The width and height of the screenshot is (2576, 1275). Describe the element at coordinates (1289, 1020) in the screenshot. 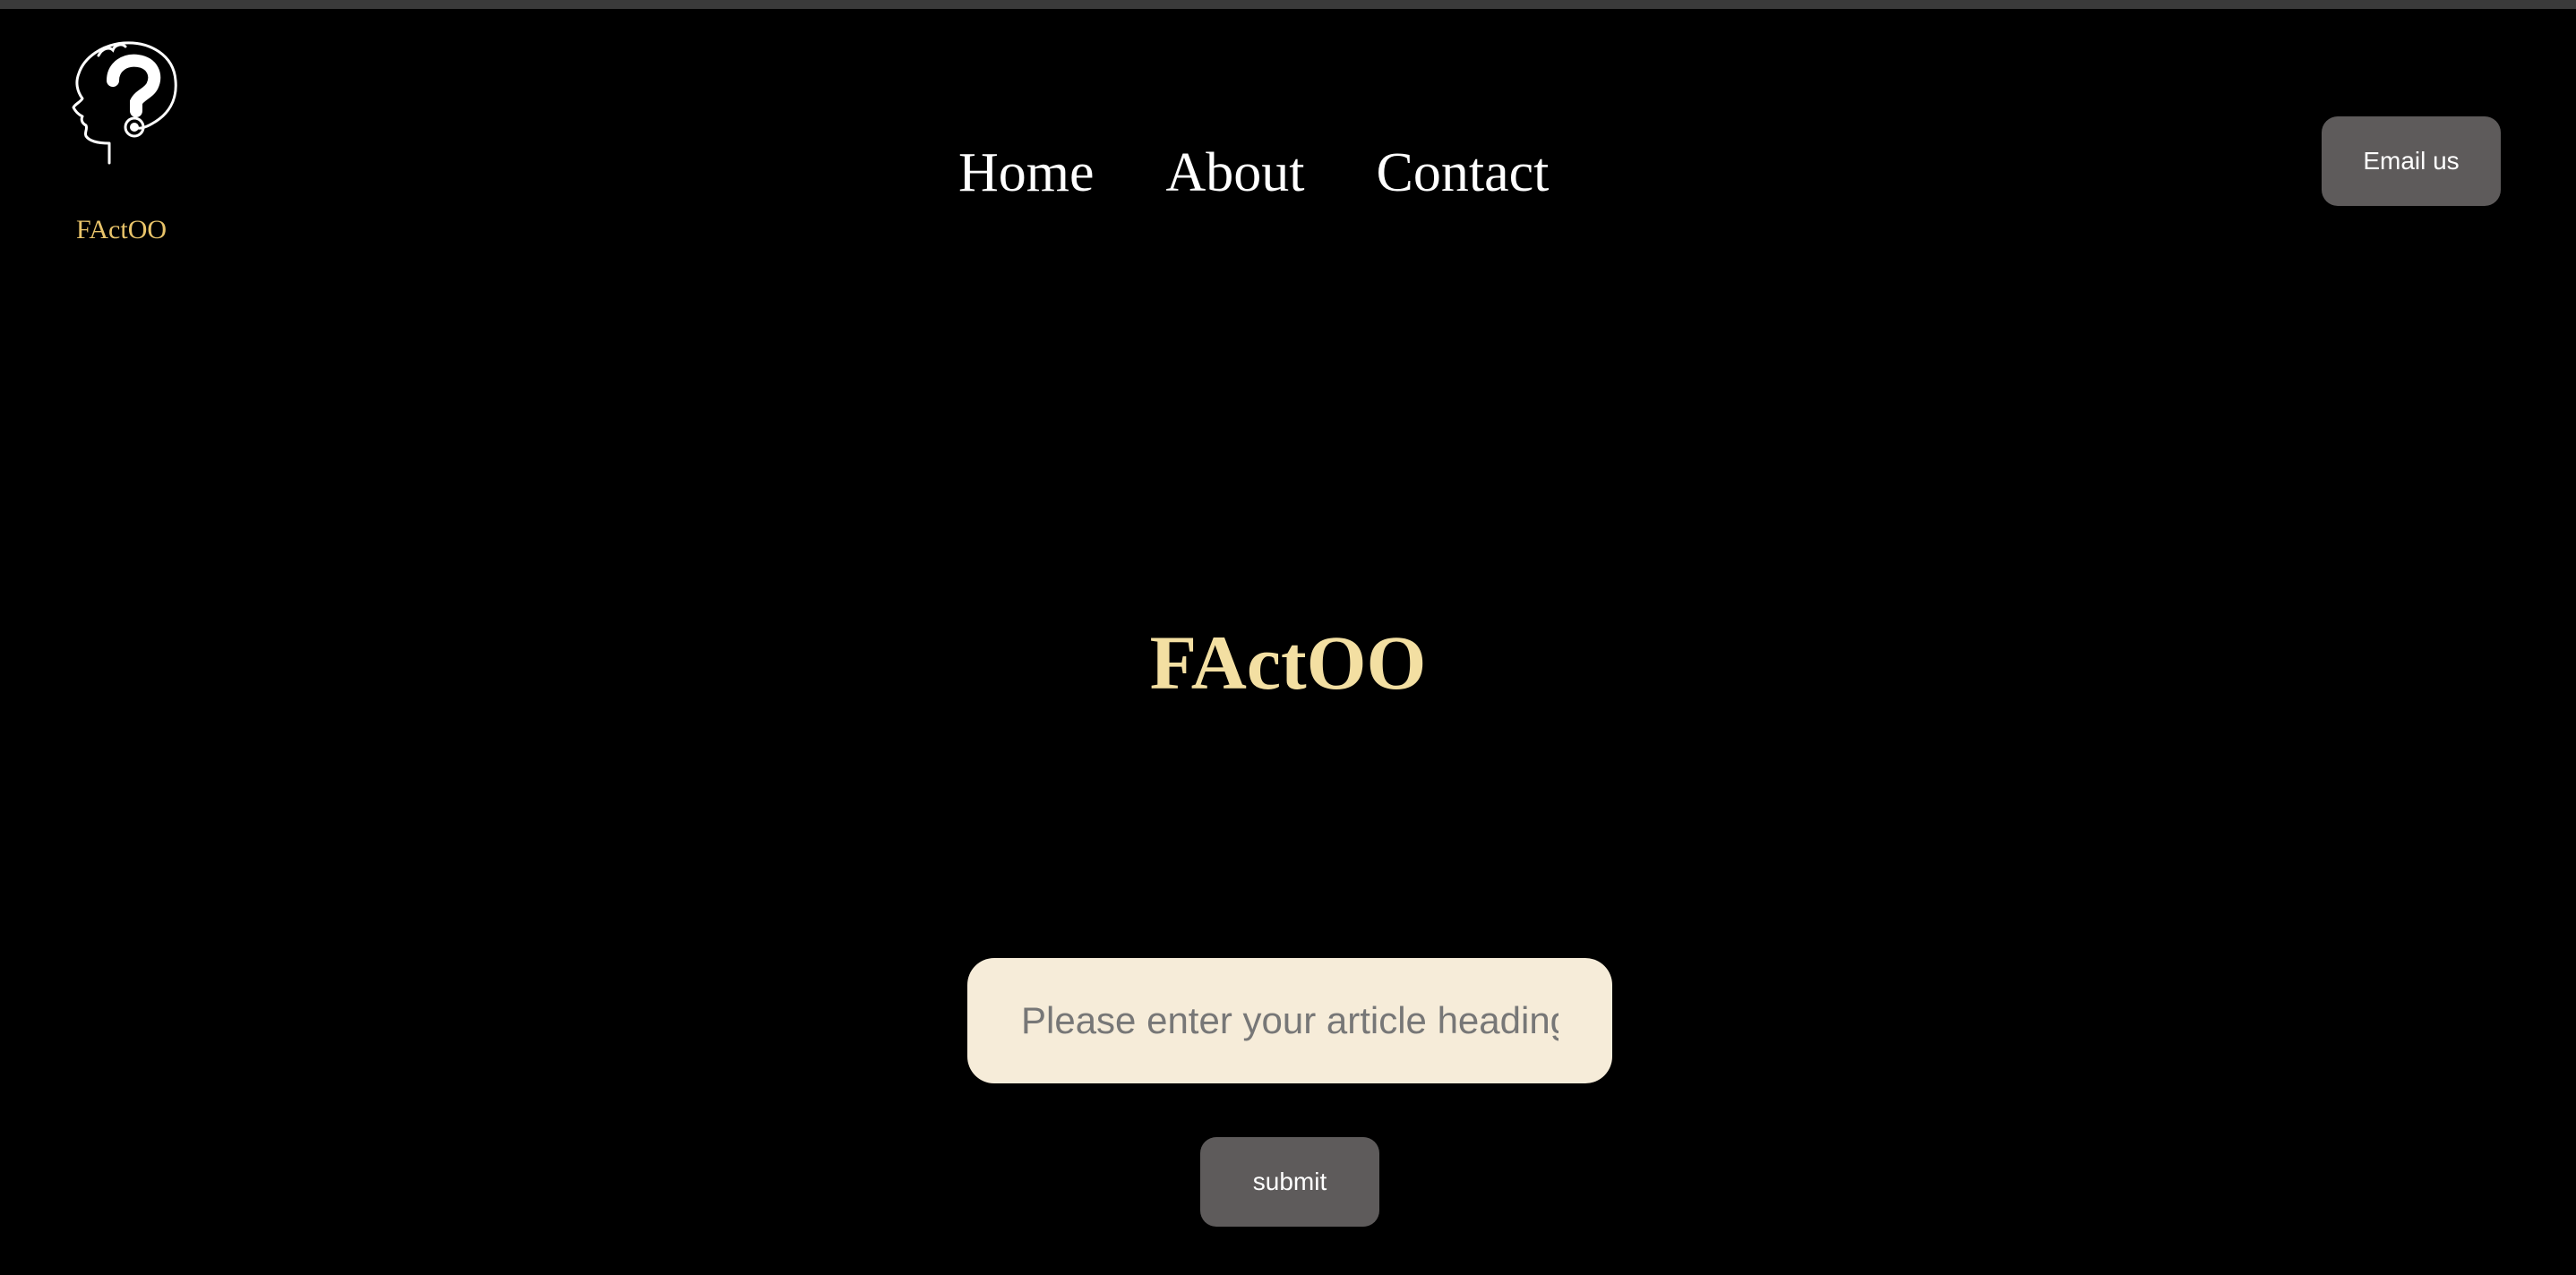

I see `article-heading-input` at that location.